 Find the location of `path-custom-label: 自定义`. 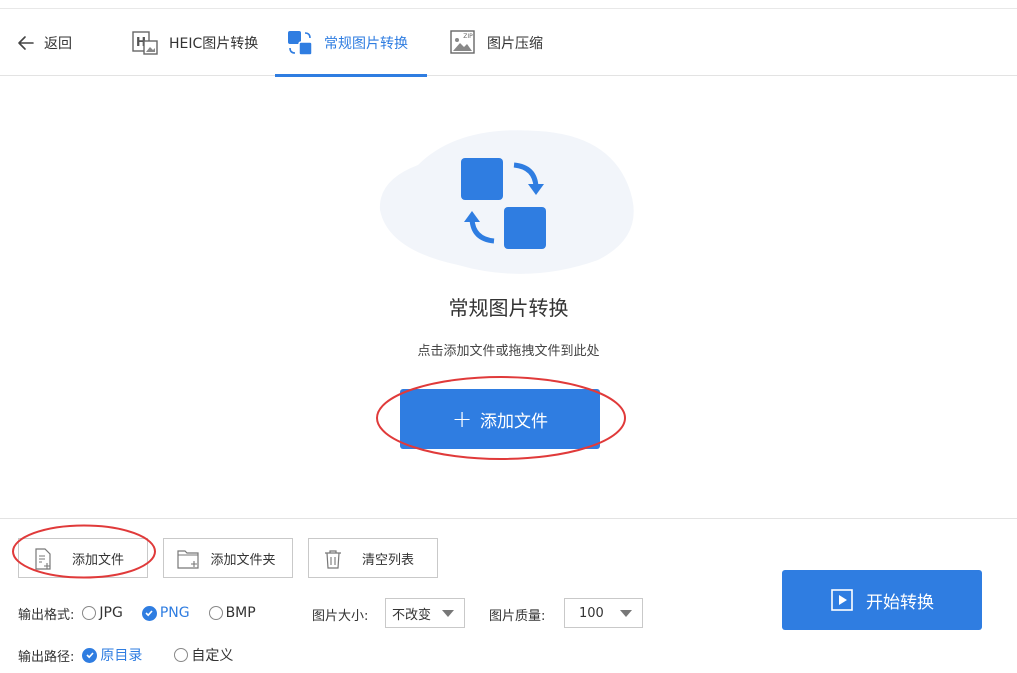

path-custom-label: 自定义 is located at coordinates (212, 656).